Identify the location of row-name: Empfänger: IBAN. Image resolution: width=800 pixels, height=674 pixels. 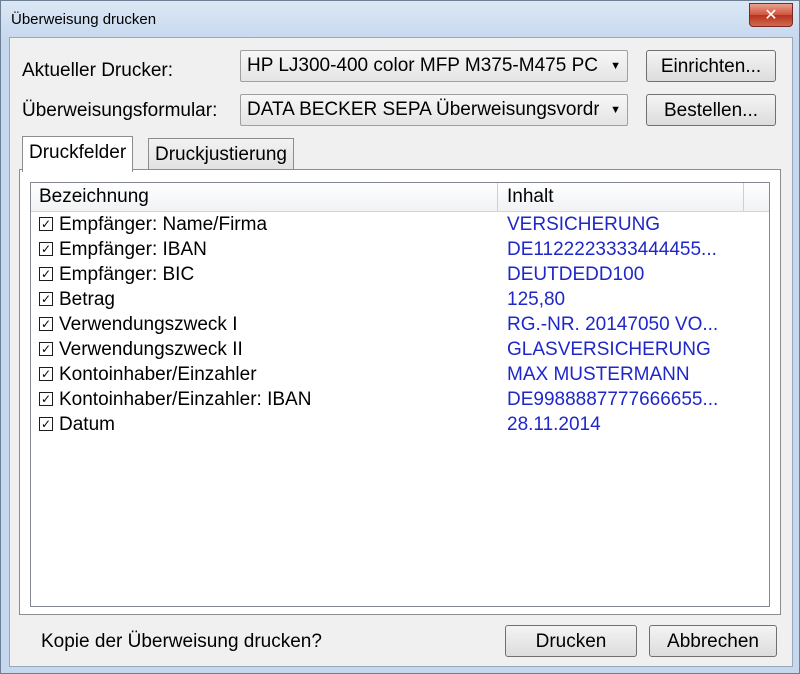
(133, 249).